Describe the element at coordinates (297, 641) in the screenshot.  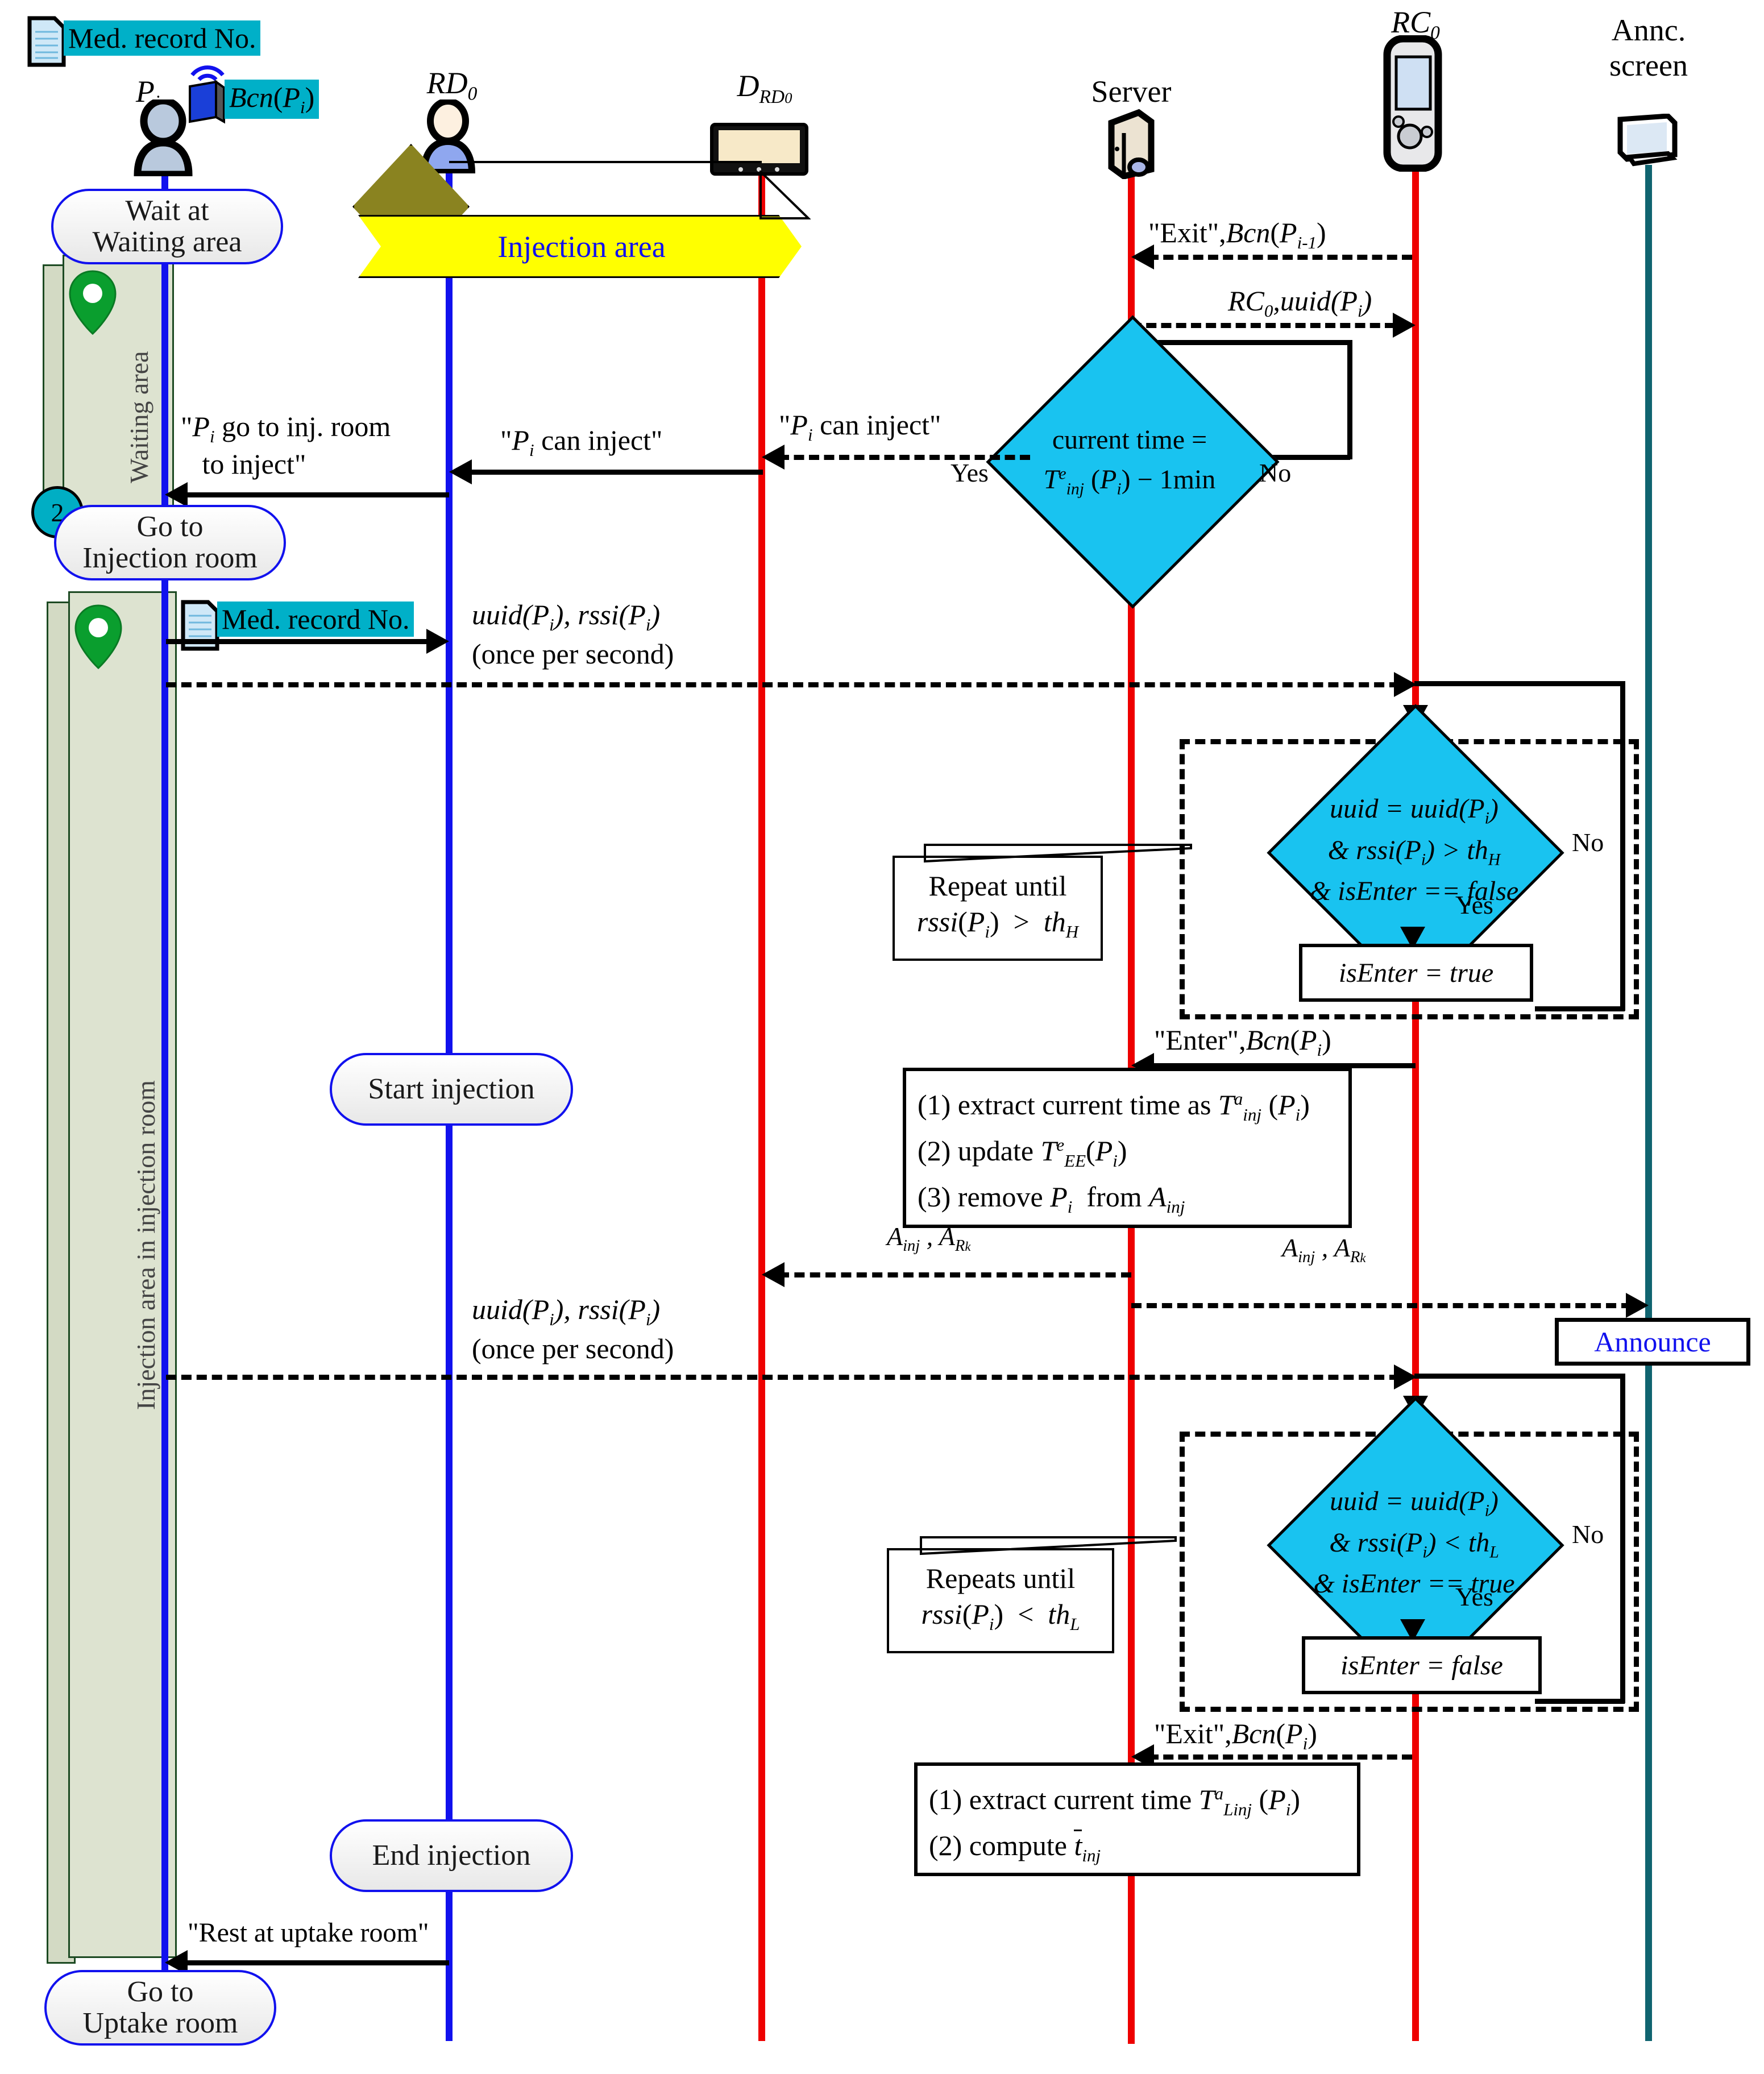
I see `message-arrow-med-record` at that location.